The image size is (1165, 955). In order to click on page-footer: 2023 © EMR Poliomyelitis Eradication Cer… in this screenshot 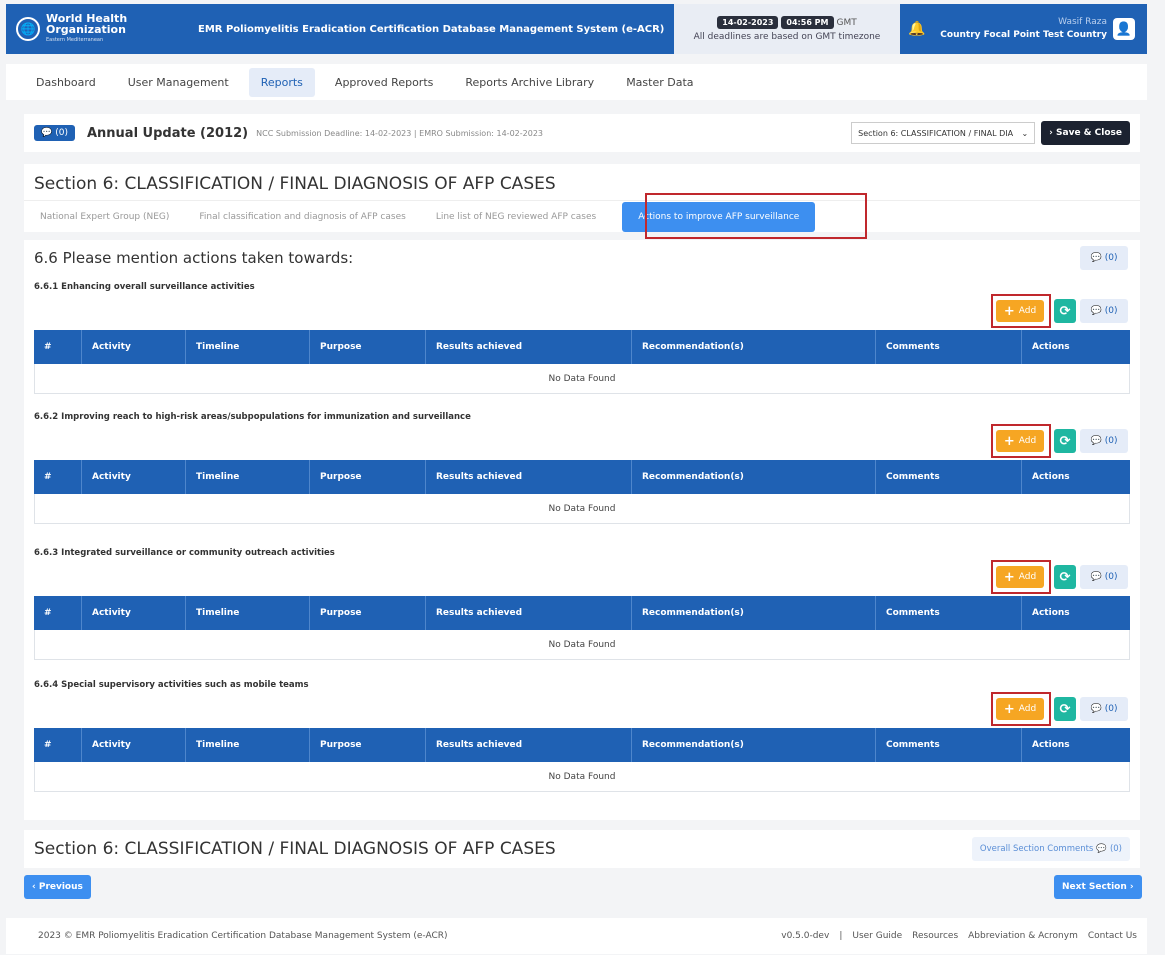, I will do `click(576, 936)`.